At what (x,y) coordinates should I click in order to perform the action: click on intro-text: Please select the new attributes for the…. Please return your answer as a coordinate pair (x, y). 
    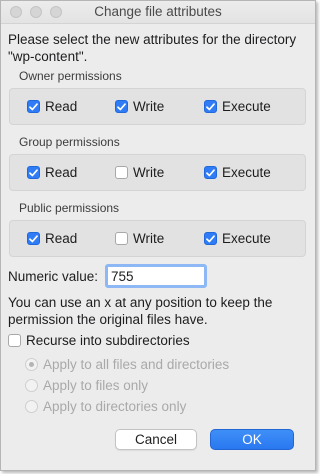
    Looking at the image, I should click on (152, 48).